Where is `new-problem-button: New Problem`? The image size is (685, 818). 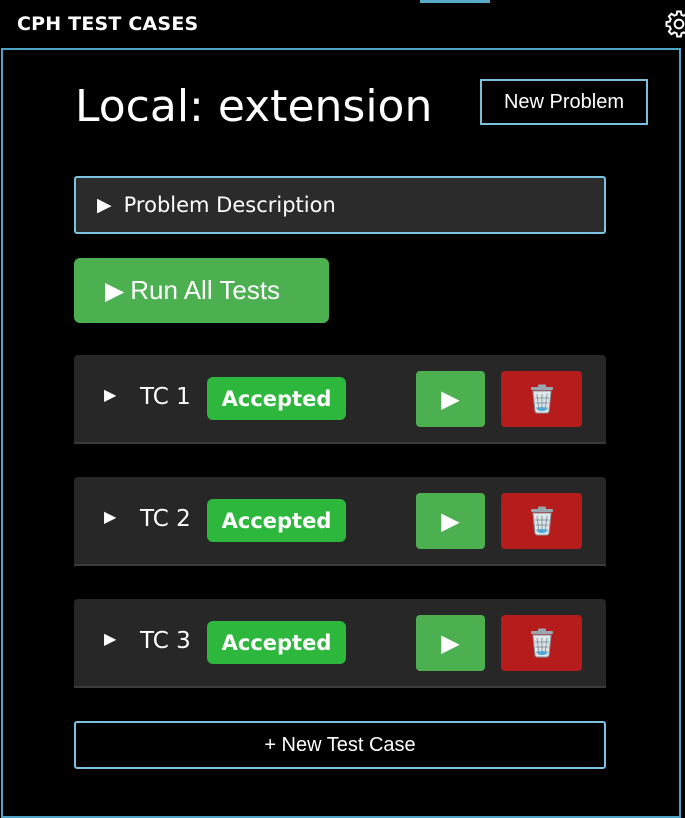 new-problem-button: New Problem is located at coordinates (564, 102).